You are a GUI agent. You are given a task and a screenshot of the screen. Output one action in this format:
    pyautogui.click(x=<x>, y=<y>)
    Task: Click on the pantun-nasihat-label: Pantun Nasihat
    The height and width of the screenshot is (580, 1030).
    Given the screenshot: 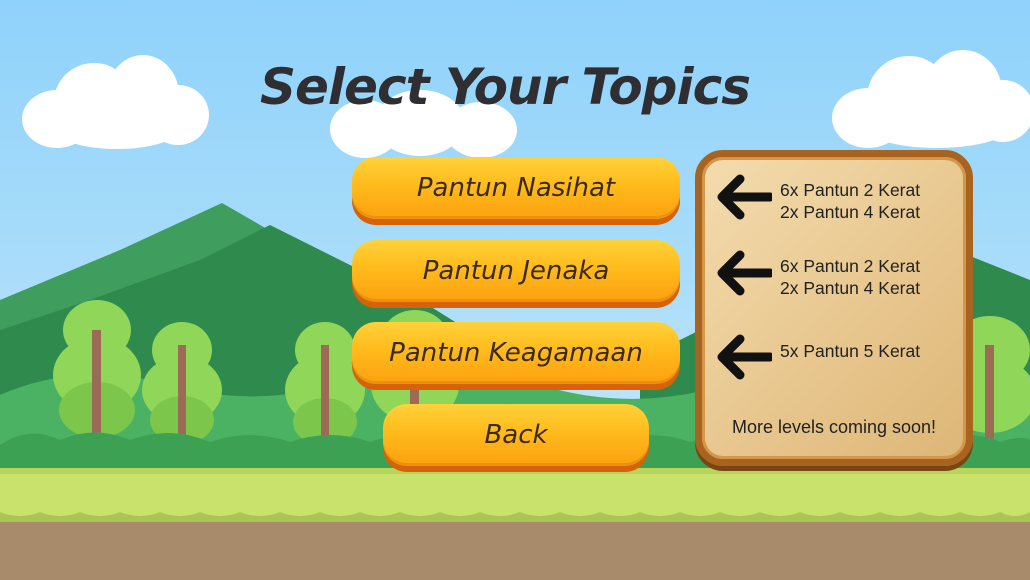 What is the action you would take?
    pyautogui.click(x=516, y=188)
    